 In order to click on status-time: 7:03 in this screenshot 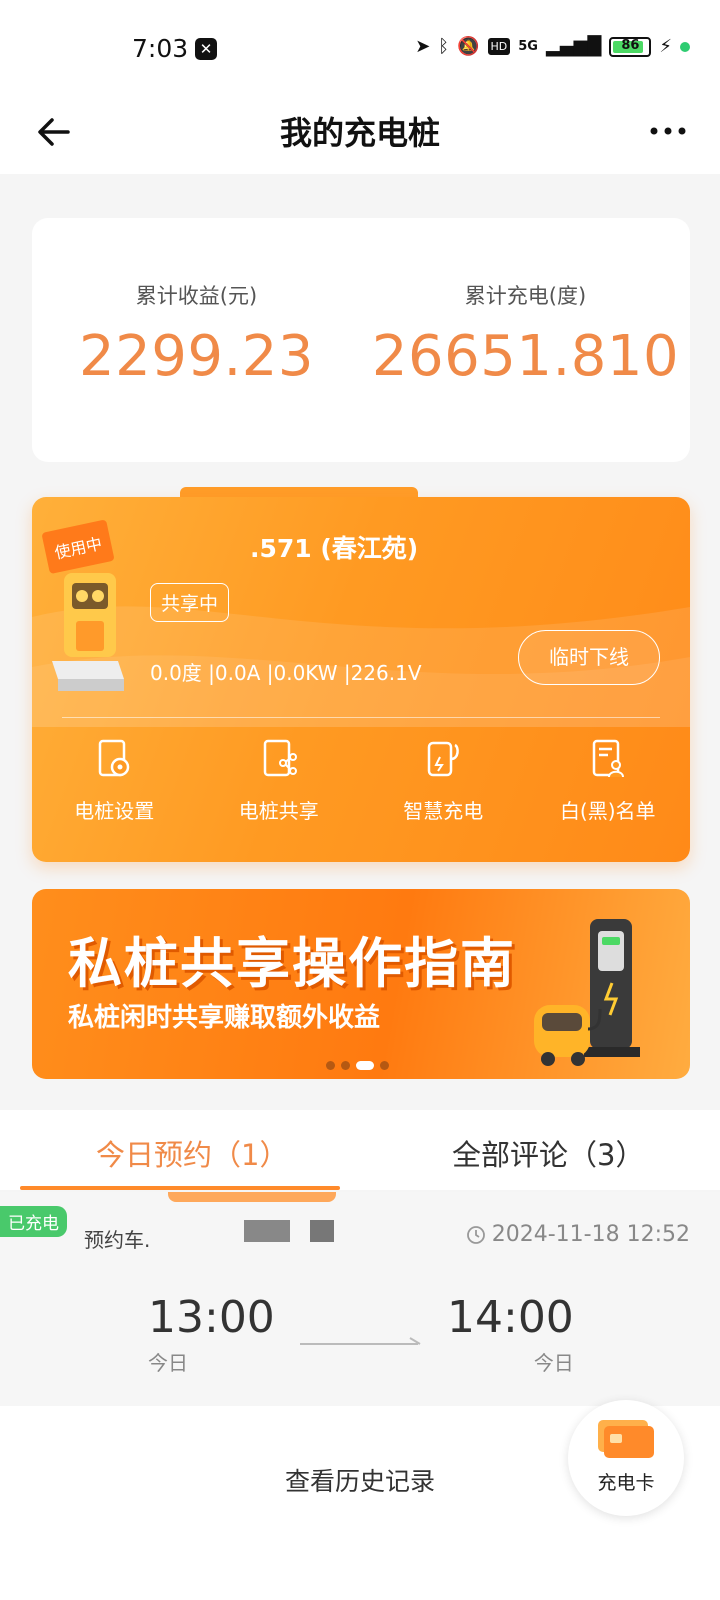, I will do `click(160, 48)`.